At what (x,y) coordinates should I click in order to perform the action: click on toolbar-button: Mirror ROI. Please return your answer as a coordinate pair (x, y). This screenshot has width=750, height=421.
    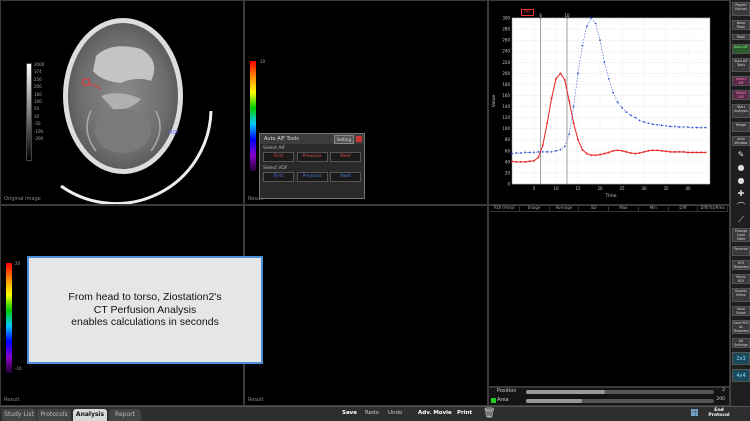
    Looking at the image, I should click on (741, 279).